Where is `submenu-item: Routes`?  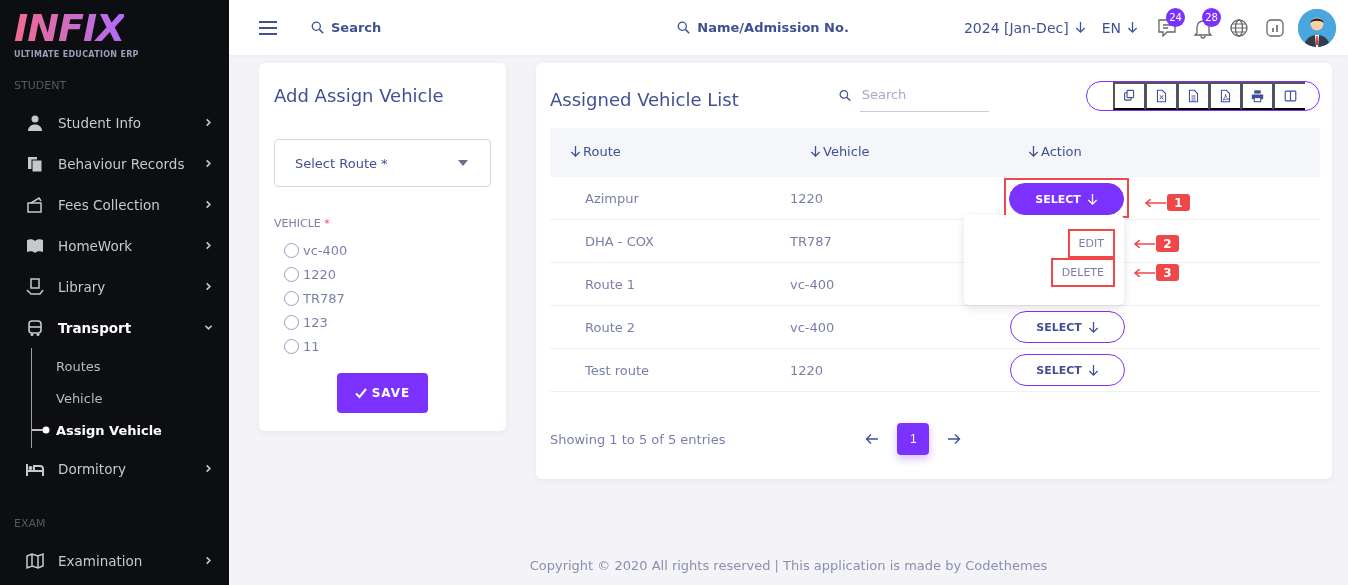
submenu-item: Routes is located at coordinates (78, 366).